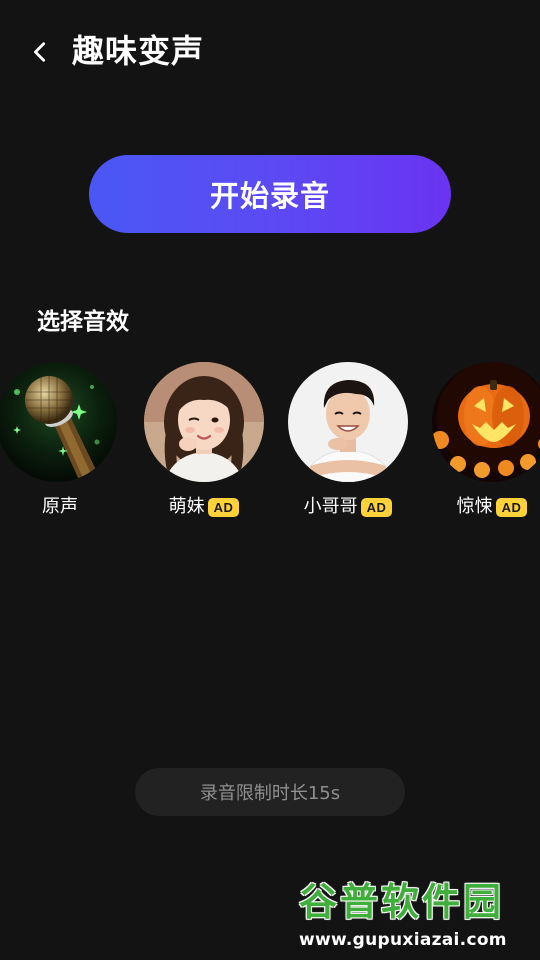 The height and width of the screenshot is (960, 540). I want to click on back-button, so click(40, 52).